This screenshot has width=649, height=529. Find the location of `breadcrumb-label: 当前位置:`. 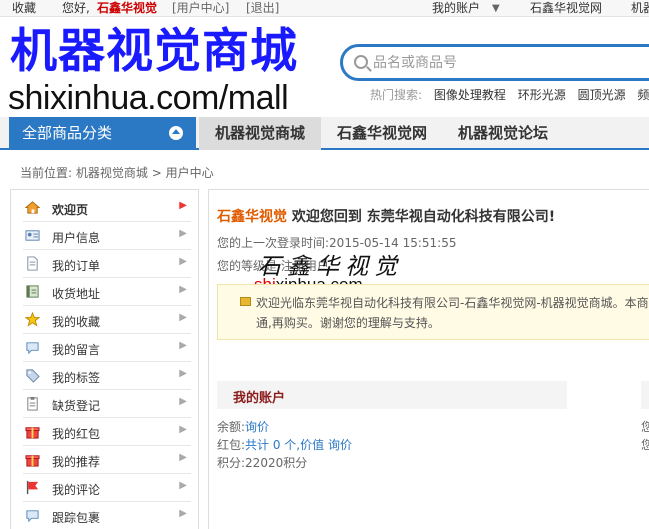

breadcrumb-label: 当前位置: is located at coordinates (46, 173).